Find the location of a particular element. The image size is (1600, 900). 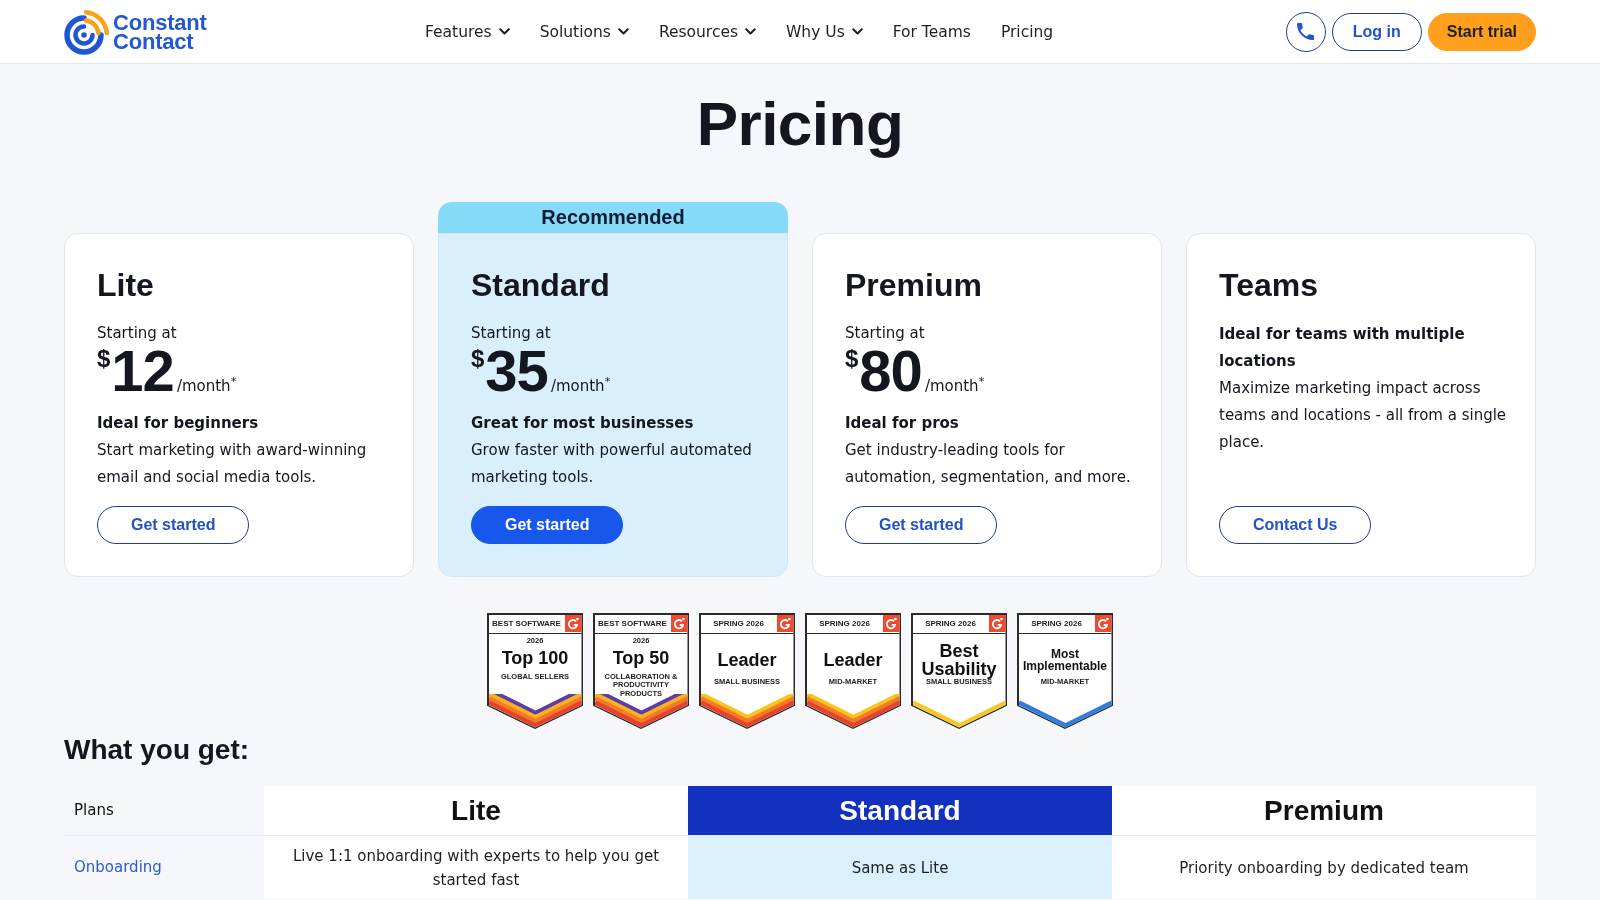

price-amount: 80 is located at coordinates (890, 371).